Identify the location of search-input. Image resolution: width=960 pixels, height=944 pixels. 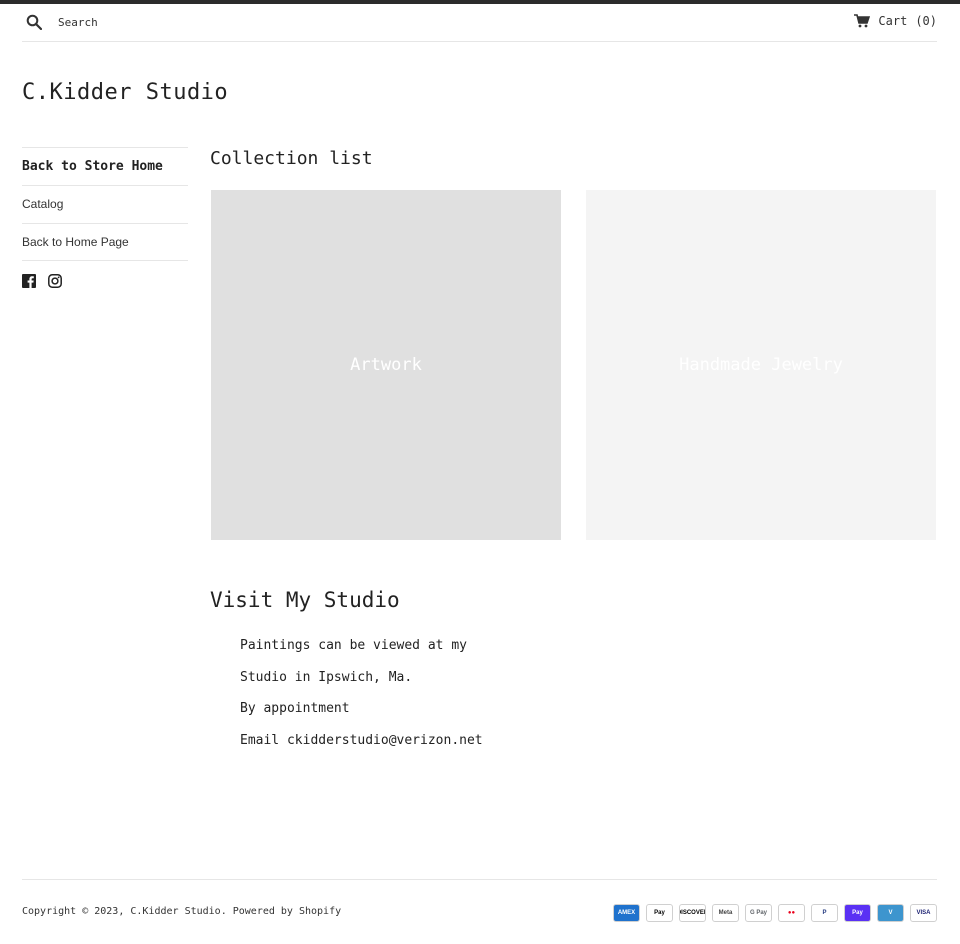
(208, 22).